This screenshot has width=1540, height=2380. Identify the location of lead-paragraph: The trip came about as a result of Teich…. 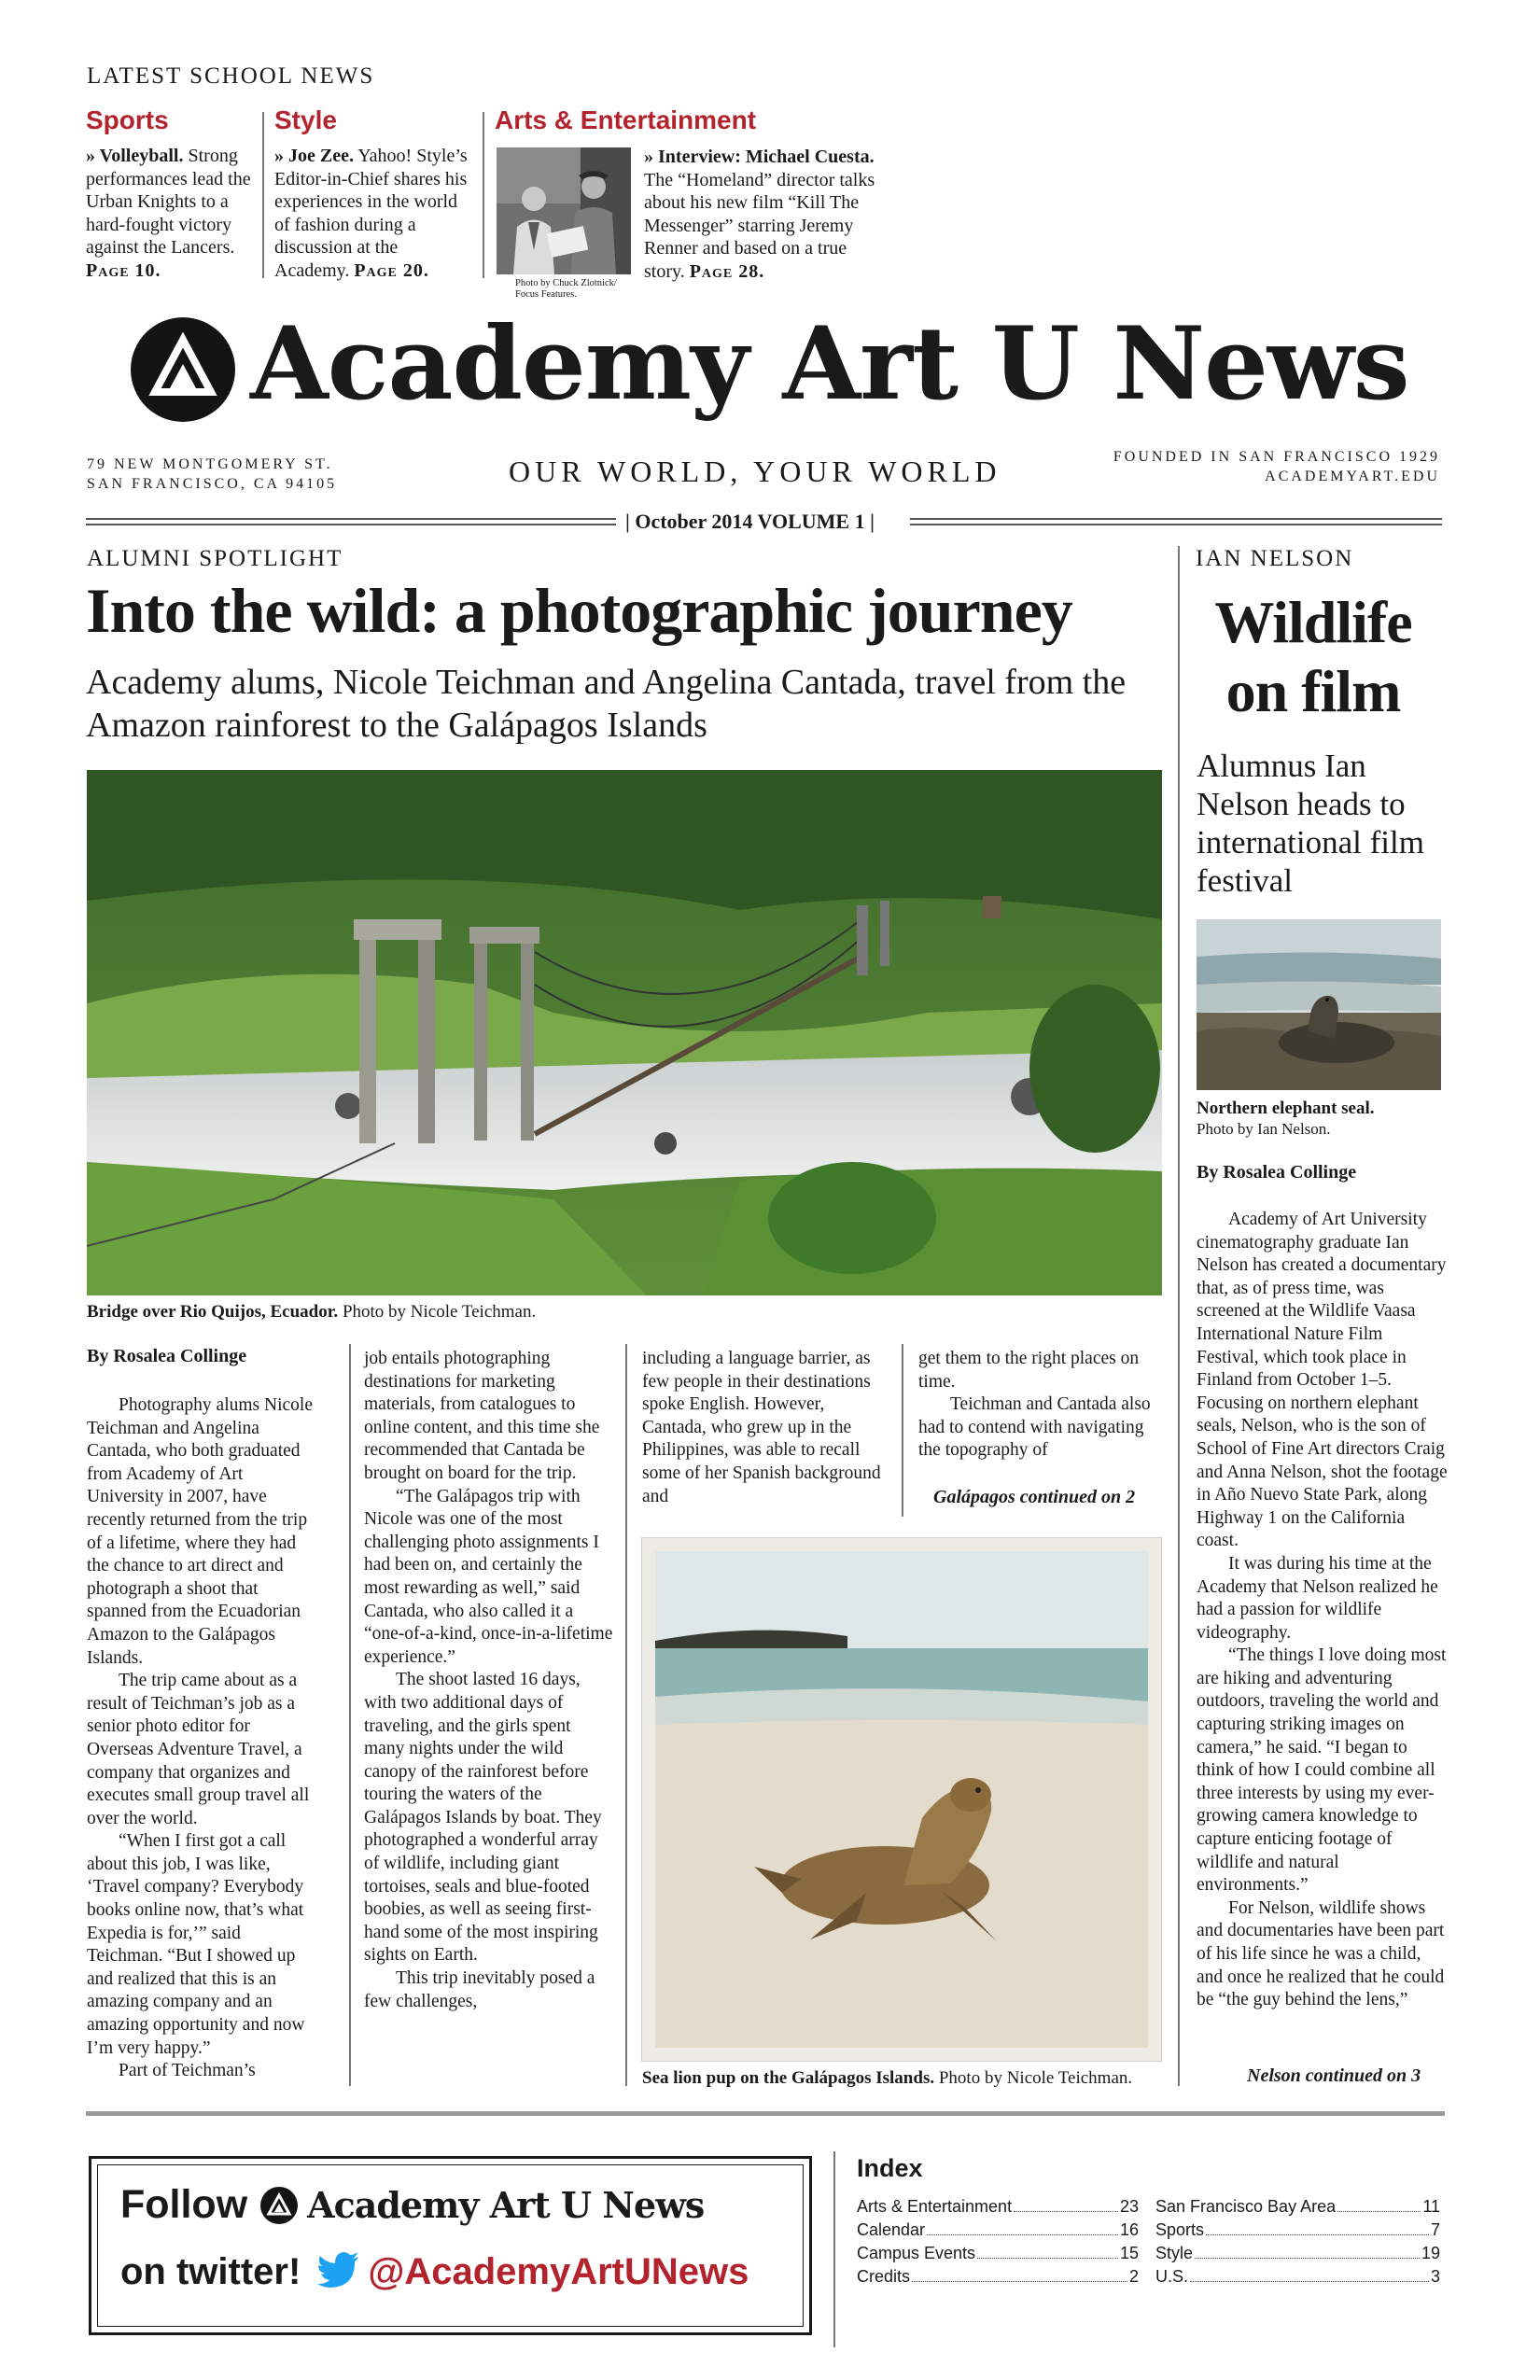
(198, 1749).